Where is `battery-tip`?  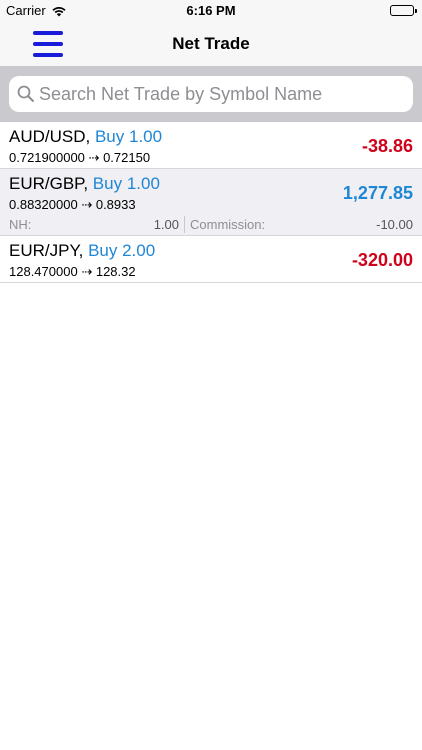 battery-tip is located at coordinates (416, 11).